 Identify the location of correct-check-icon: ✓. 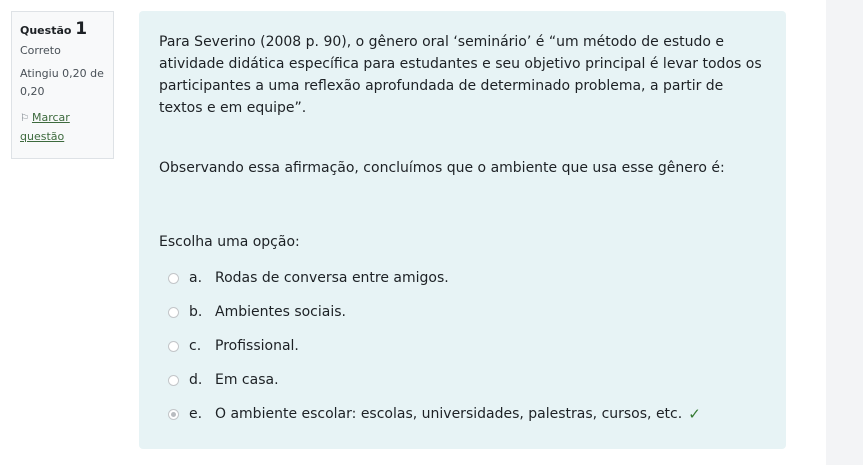
(694, 414).